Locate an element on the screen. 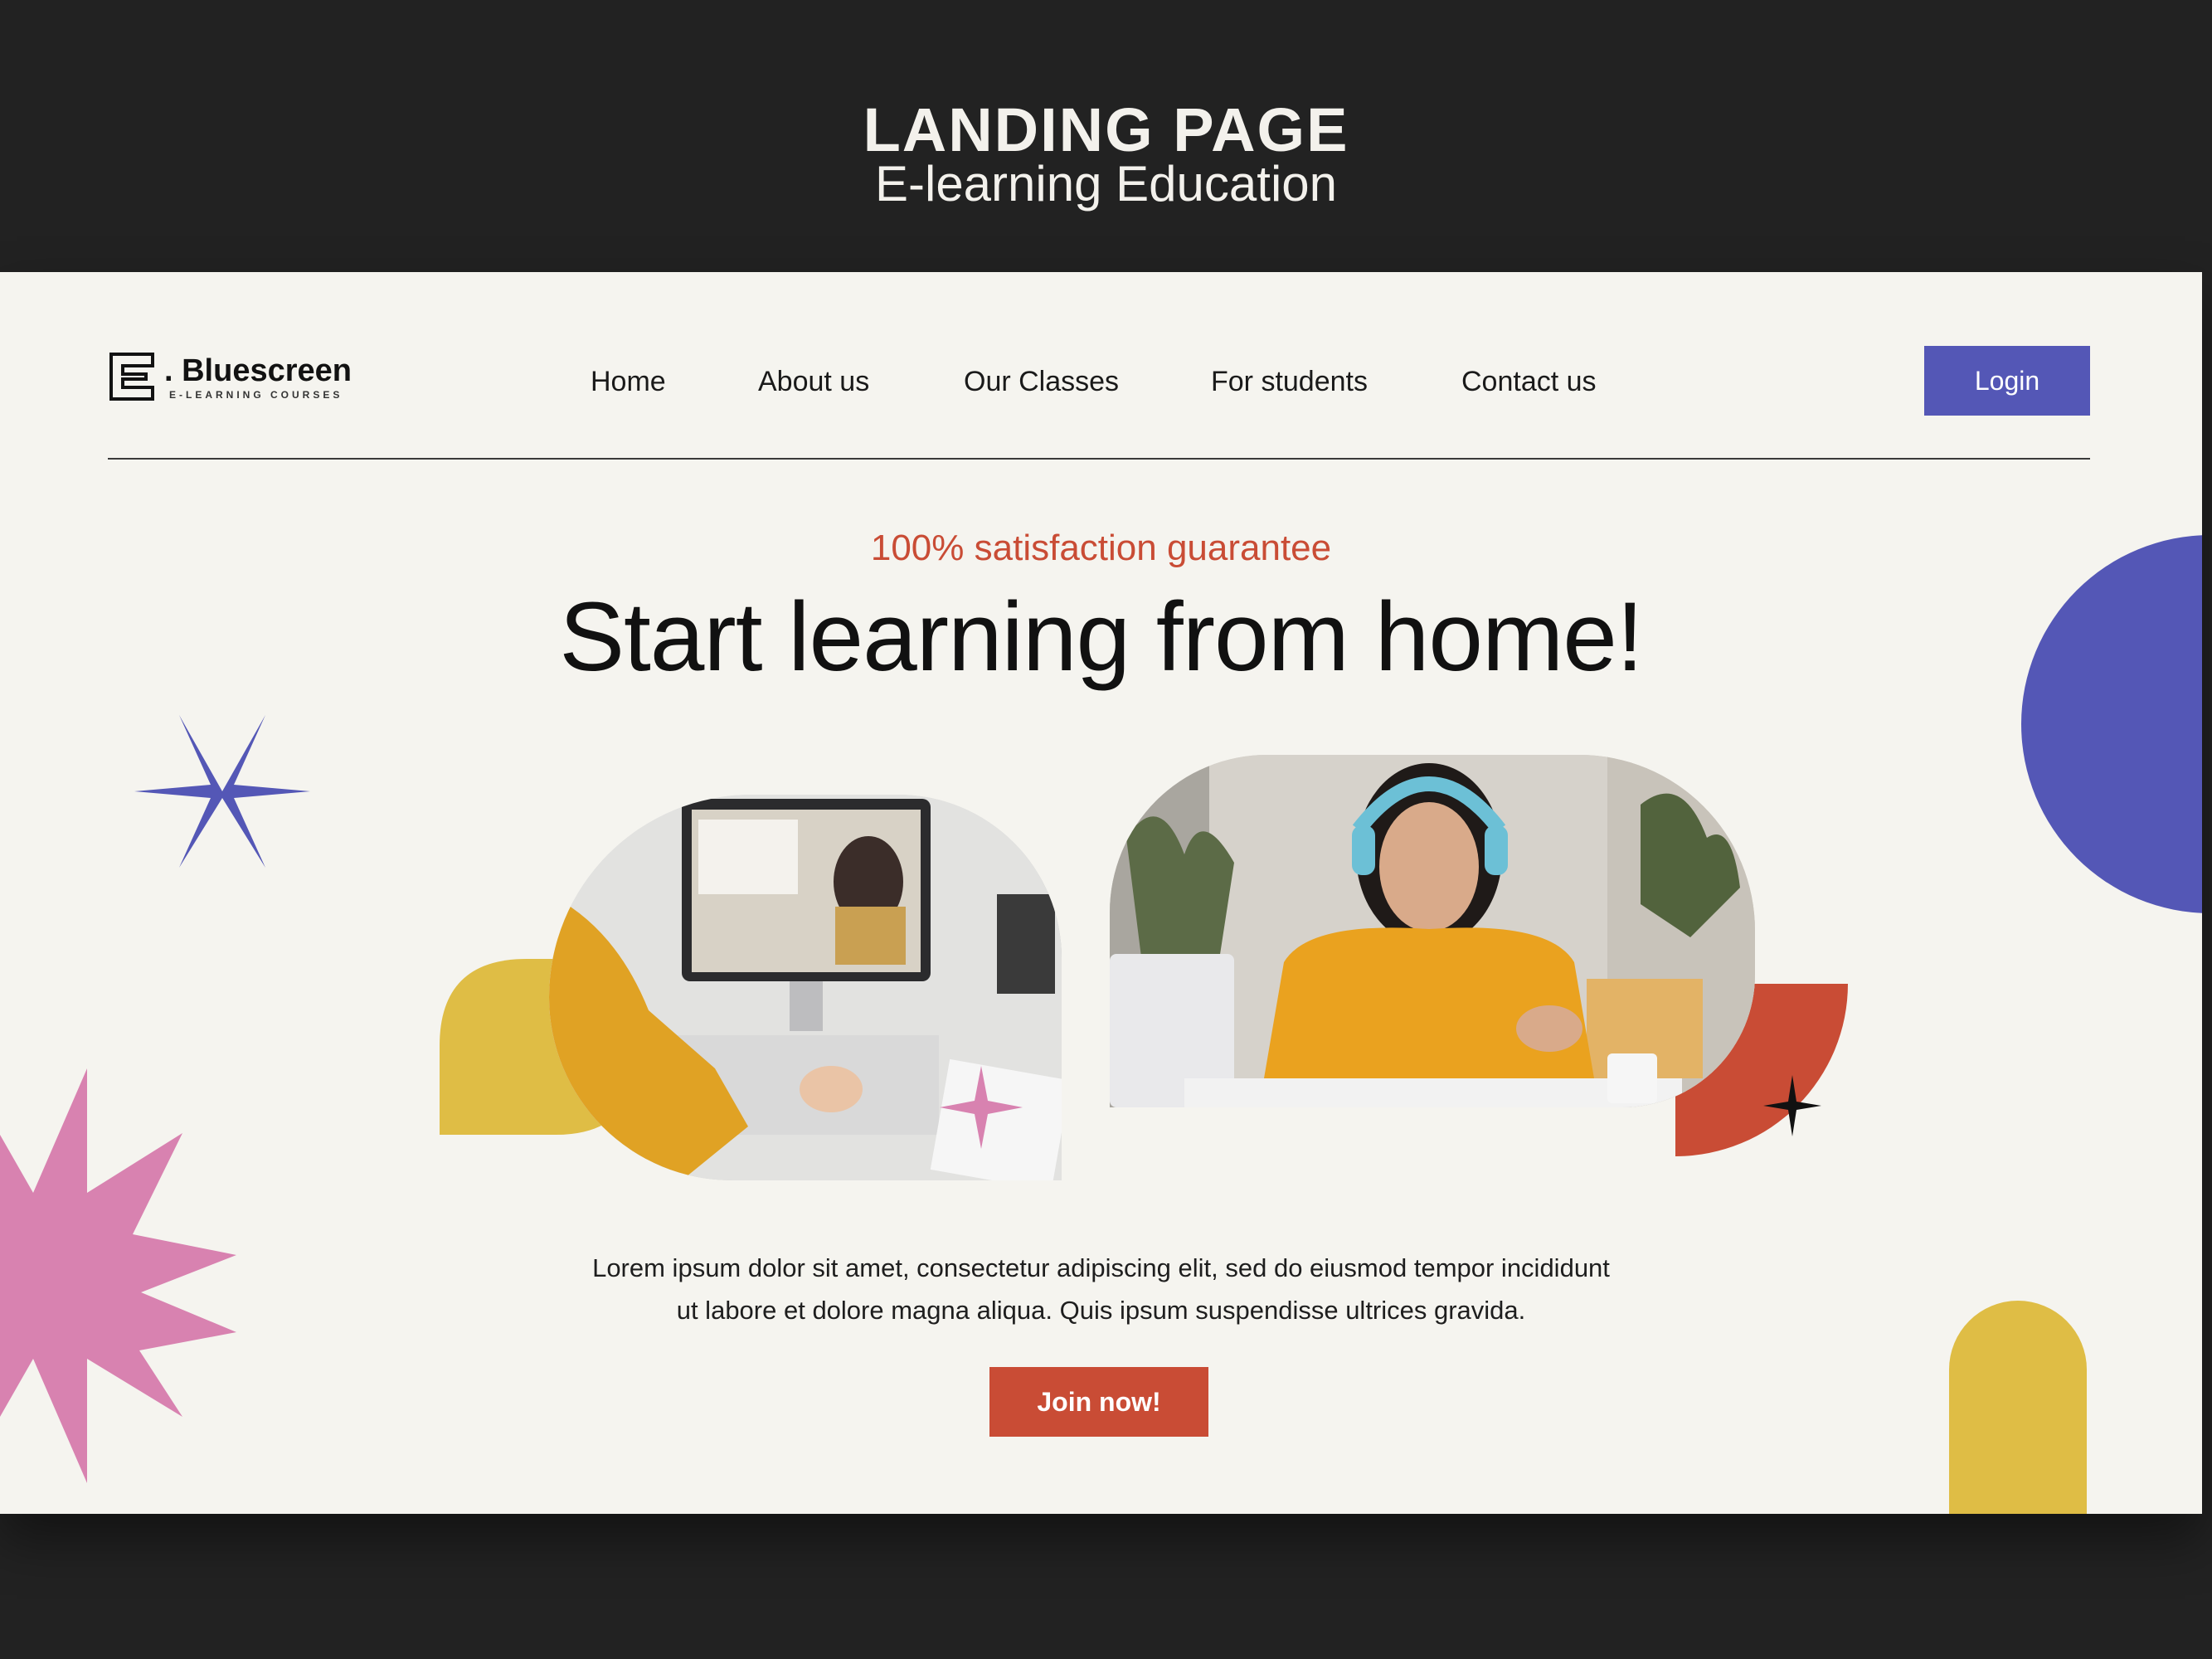 The width and height of the screenshot is (2212, 1659). nav-for-students: For students is located at coordinates (1289, 381).